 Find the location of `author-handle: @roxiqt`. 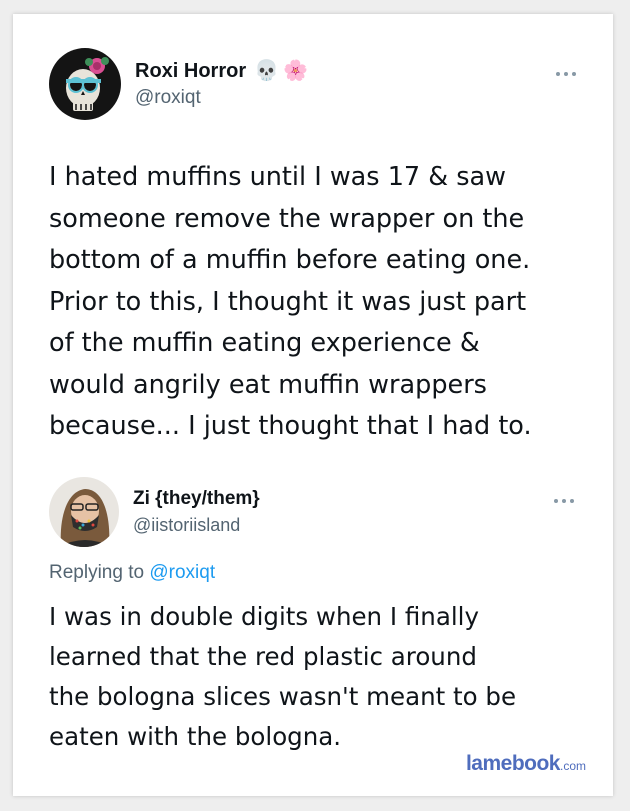

author-handle: @roxiqt is located at coordinates (221, 98).